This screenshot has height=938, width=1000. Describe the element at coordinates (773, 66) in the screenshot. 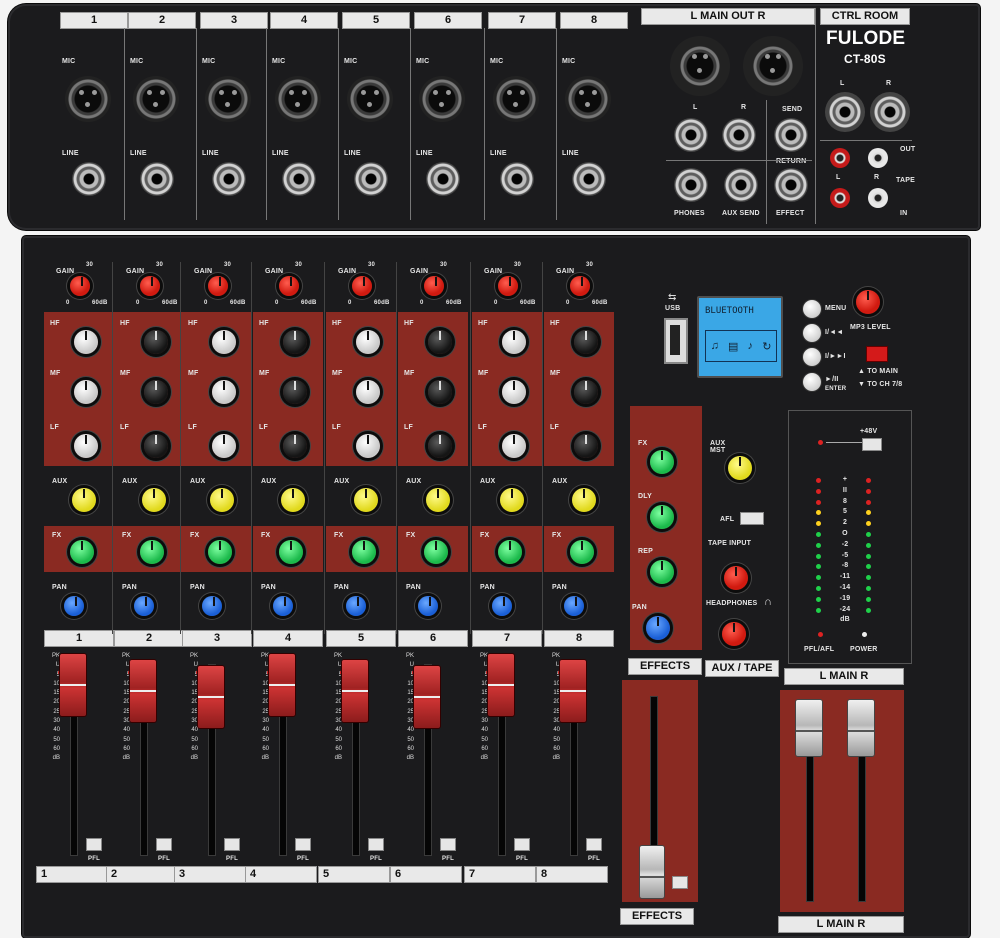

I see `main-out-r-xlr` at that location.